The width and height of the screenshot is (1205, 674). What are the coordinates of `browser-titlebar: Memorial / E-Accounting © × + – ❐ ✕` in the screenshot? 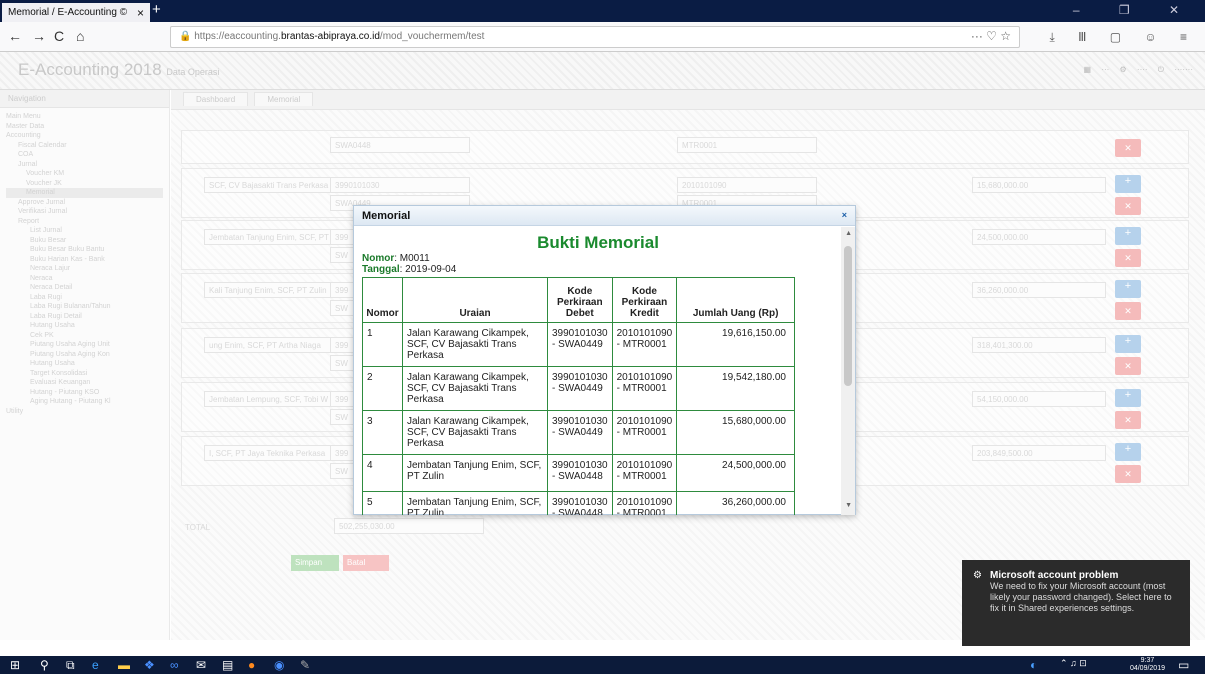 It's located at (602, 11).